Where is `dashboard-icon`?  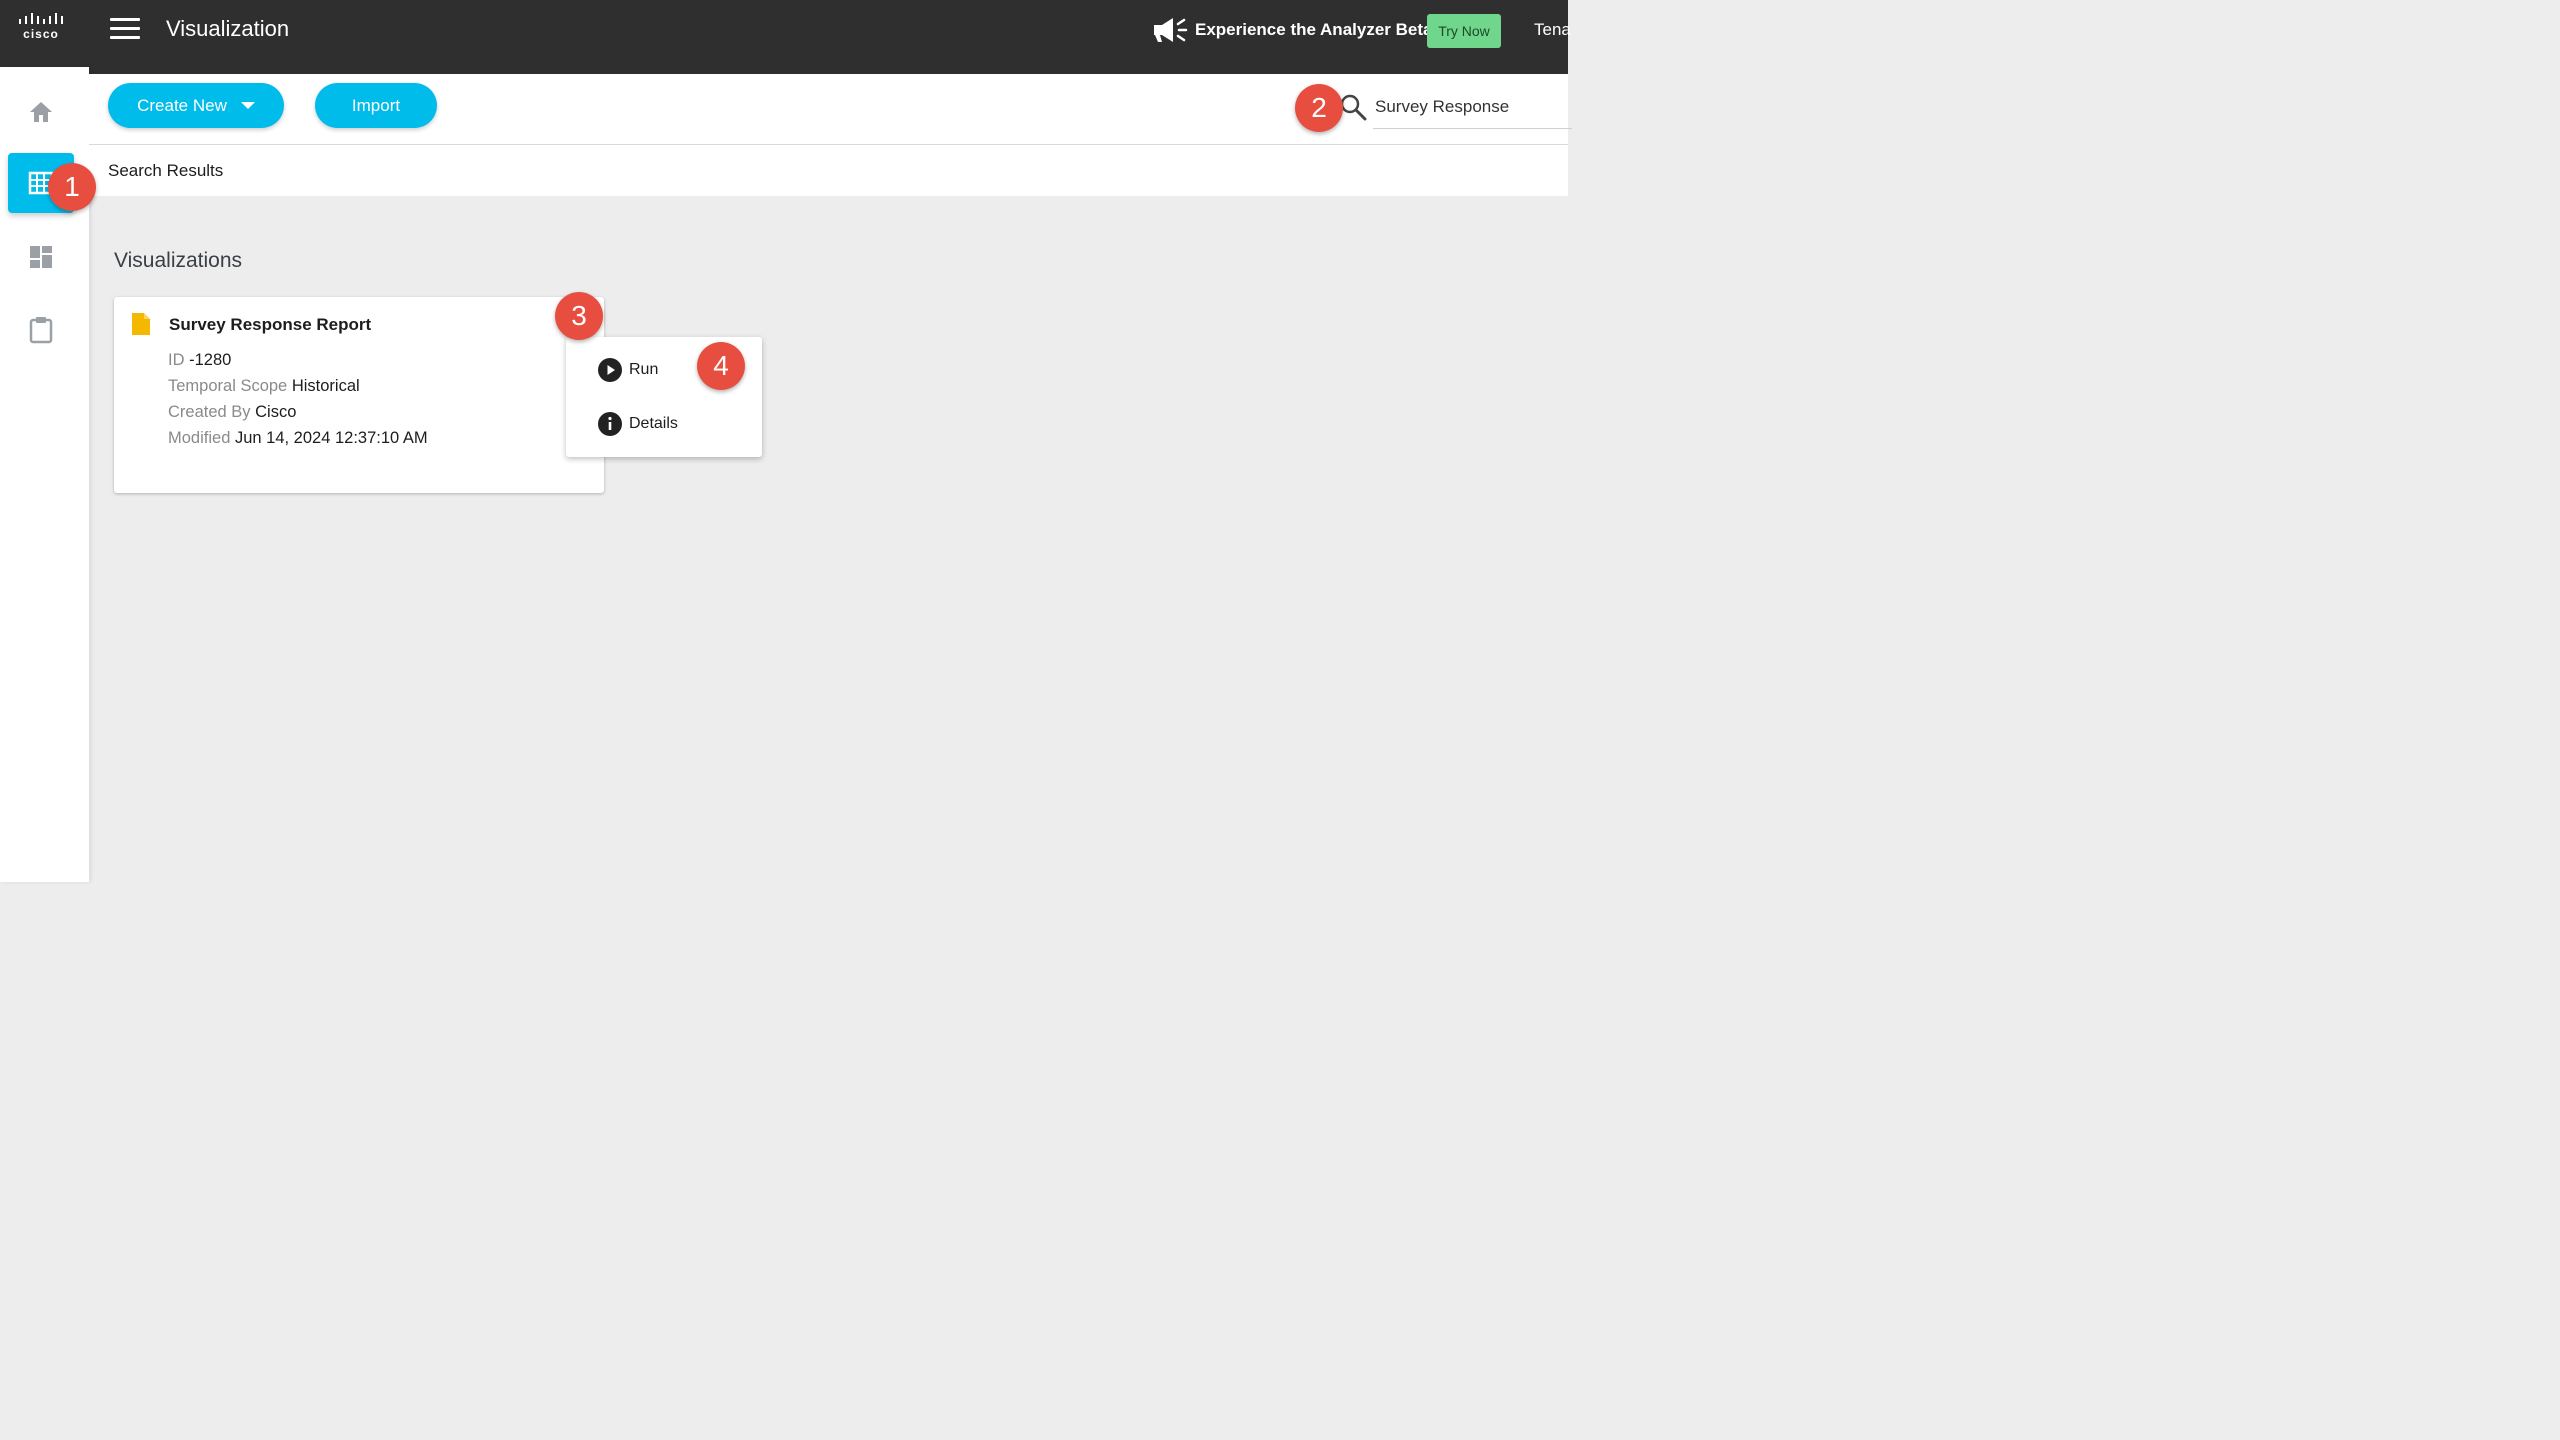 dashboard-icon is located at coordinates (41, 257).